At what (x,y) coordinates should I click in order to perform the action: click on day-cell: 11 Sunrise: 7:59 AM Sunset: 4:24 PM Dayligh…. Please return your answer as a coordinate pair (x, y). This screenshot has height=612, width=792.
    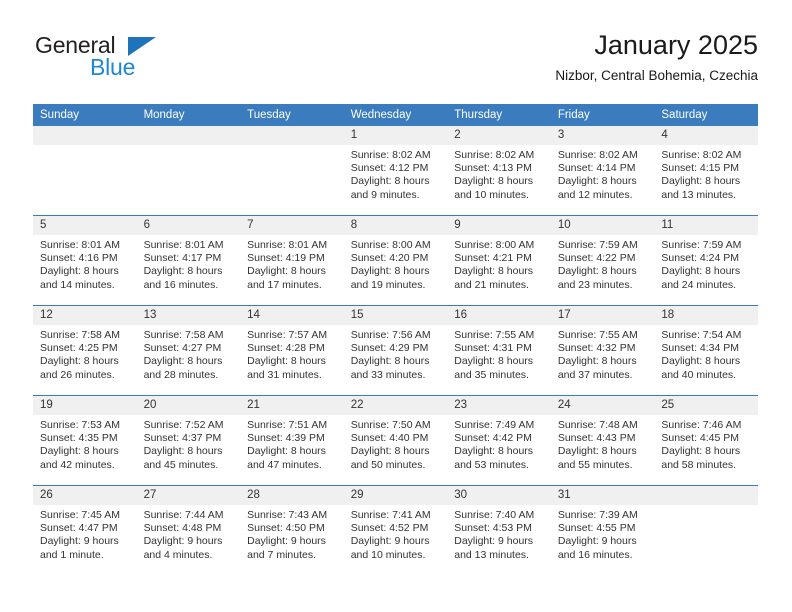
    Looking at the image, I should click on (706, 260).